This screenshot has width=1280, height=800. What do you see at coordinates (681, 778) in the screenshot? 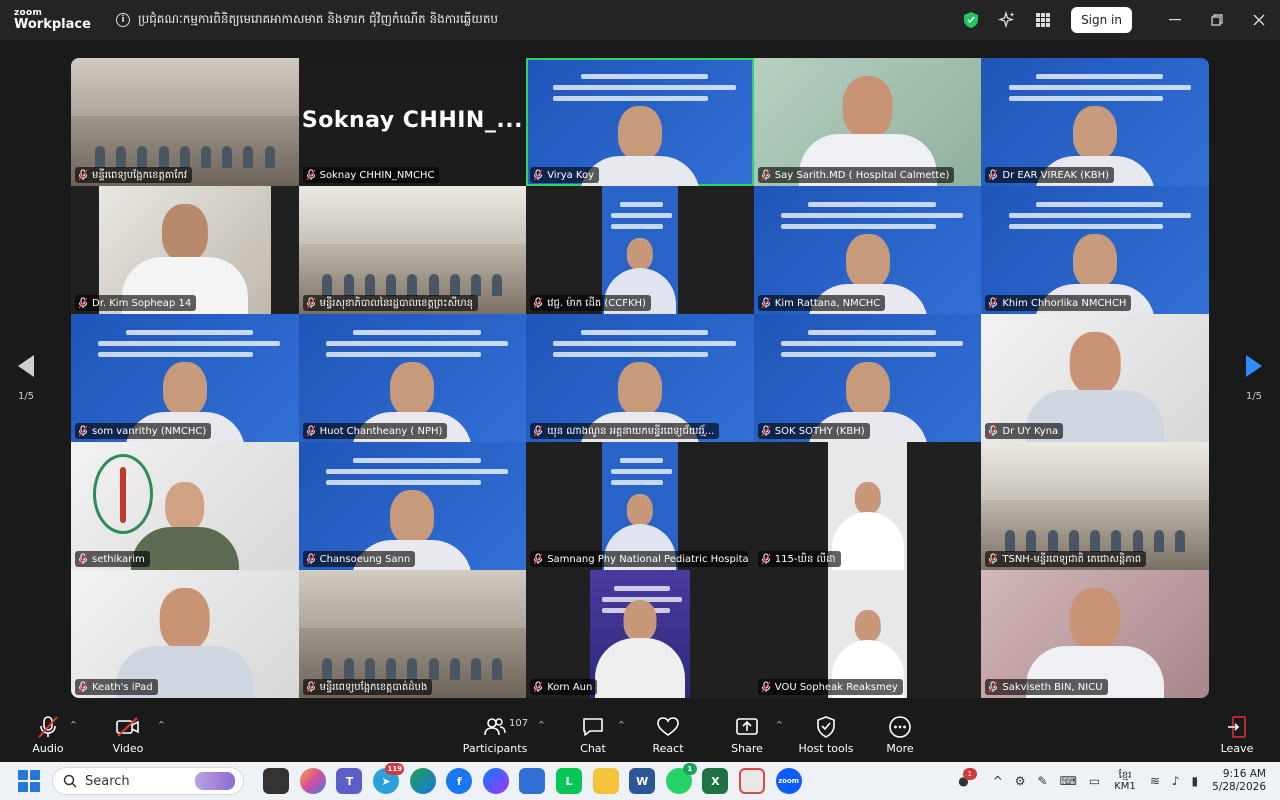
I see `whatsapp-icon: 1` at bounding box center [681, 778].